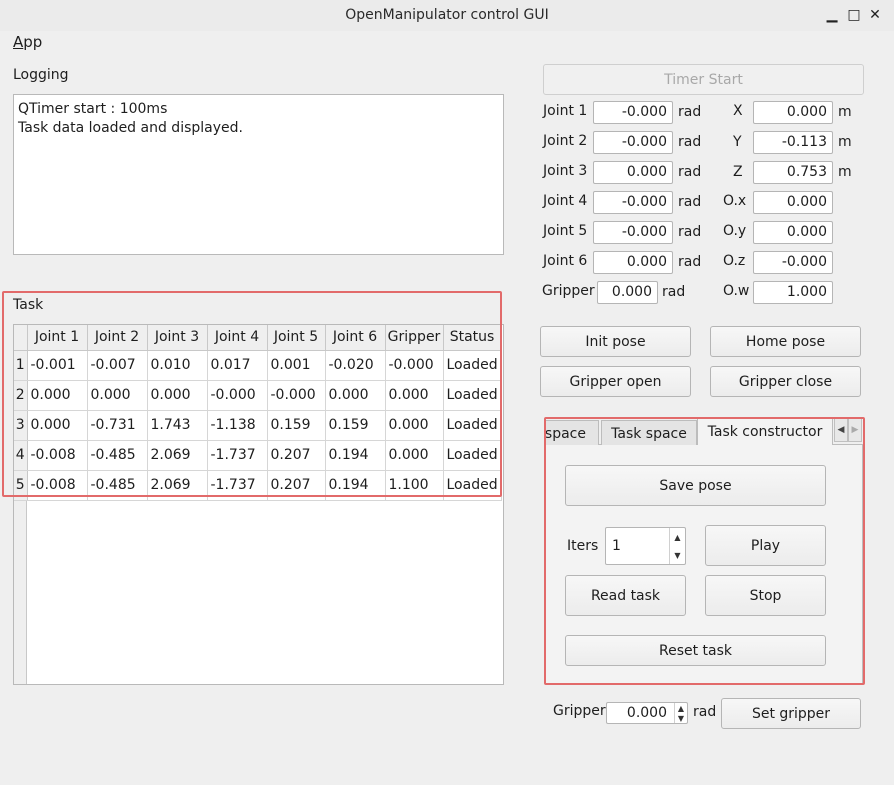  What do you see at coordinates (854, 15) in the screenshot?
I see `maximize-icon: □` at bounding box center [854, 15].